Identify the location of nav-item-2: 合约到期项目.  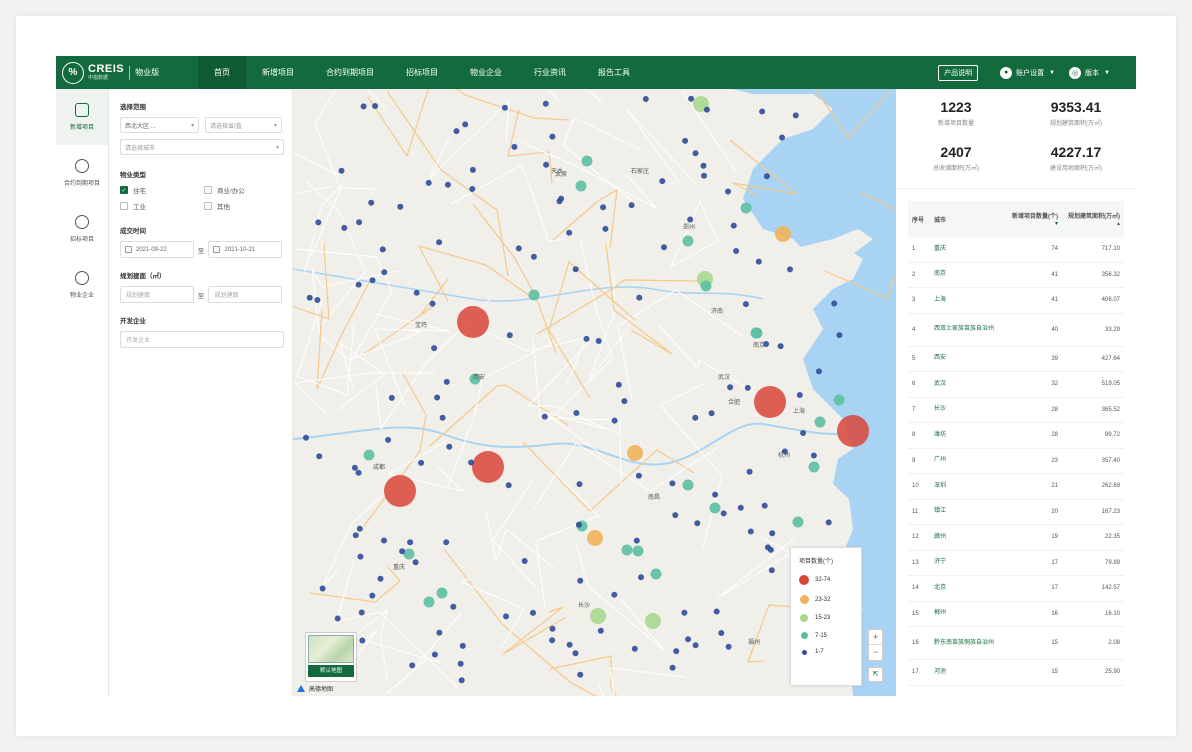
(350, 72).